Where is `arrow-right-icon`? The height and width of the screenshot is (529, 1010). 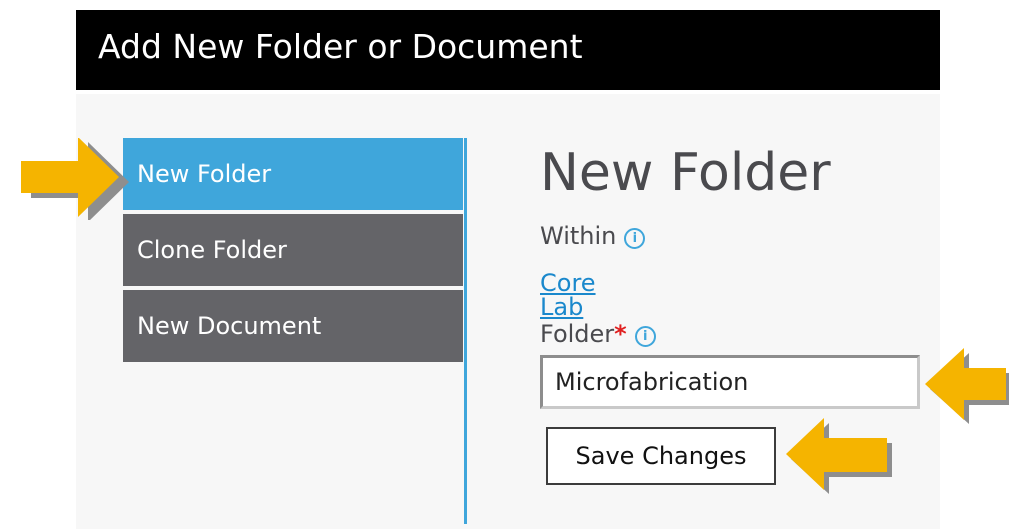 arrow-right-icon is located at coordinates (75, 179).